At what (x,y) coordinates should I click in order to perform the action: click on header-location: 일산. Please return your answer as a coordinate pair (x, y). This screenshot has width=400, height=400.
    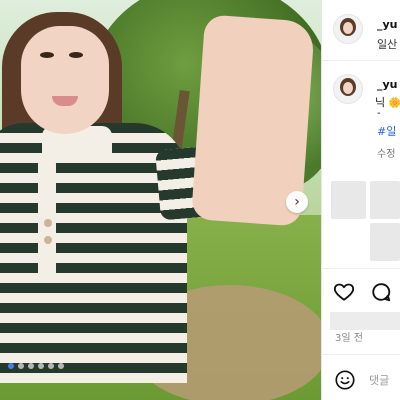
    Looking at the image, I should click on (387, 44).